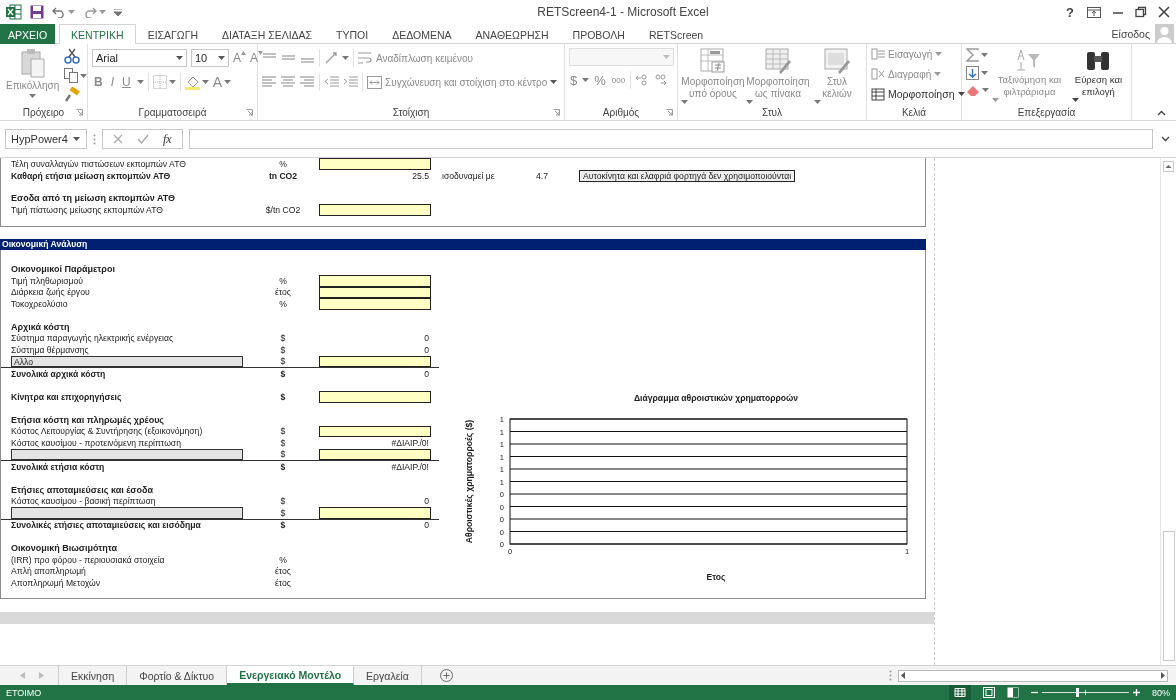 This screenshot has width=1176, height=700. What do you see at coordinates (139, 58) in the screenshot?
I see `font-name-combo: Arial` at bounding box center [139, 58].